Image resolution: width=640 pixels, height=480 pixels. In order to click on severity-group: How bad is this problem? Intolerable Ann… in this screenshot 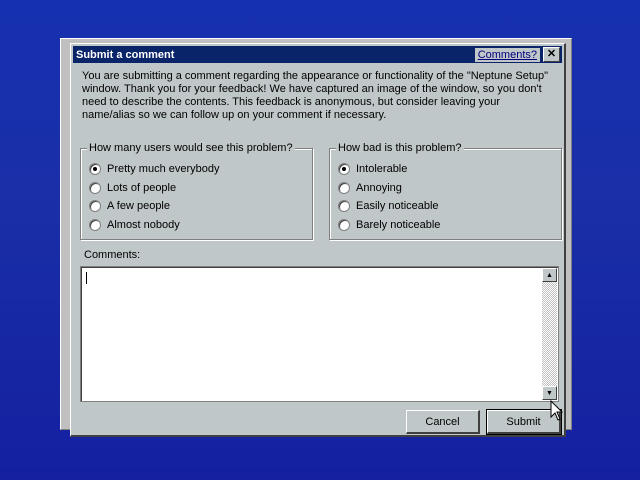, I will do `click(445, 191)`.